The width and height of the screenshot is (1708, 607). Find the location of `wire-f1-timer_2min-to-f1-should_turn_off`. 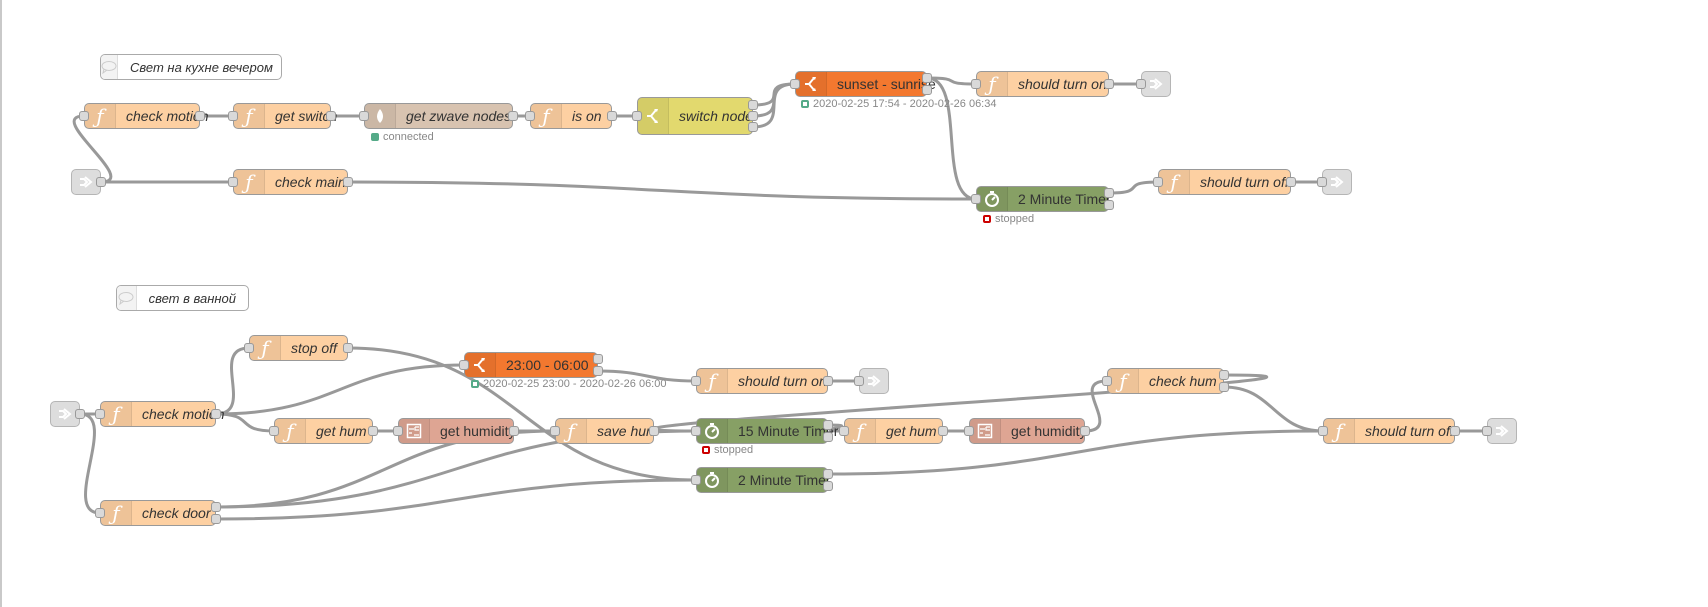

wire-f1-timer_2min-to-f1-should_turn_off is located at coordinates (1133, 187).